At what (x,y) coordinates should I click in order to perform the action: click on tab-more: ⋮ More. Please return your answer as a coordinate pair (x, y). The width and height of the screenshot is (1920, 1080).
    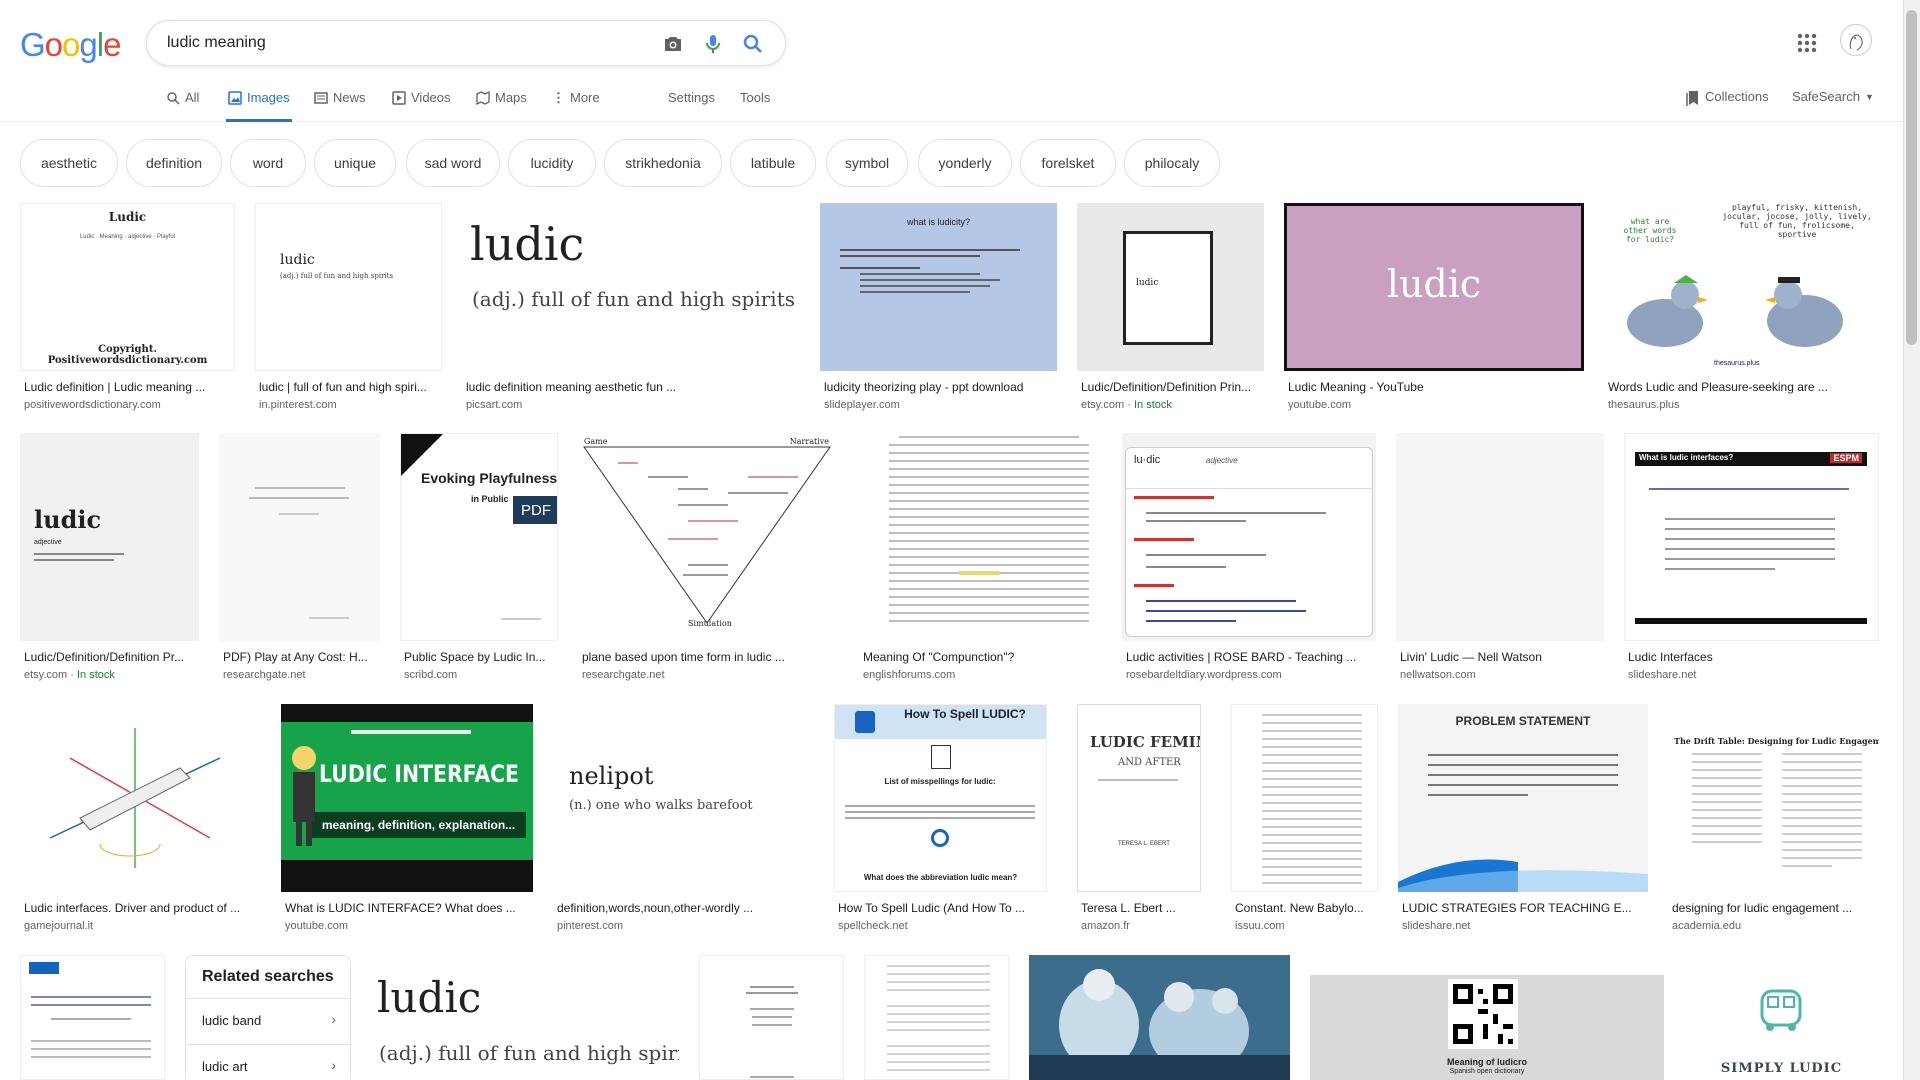
    Looking at the image, I should click on (576, 106).